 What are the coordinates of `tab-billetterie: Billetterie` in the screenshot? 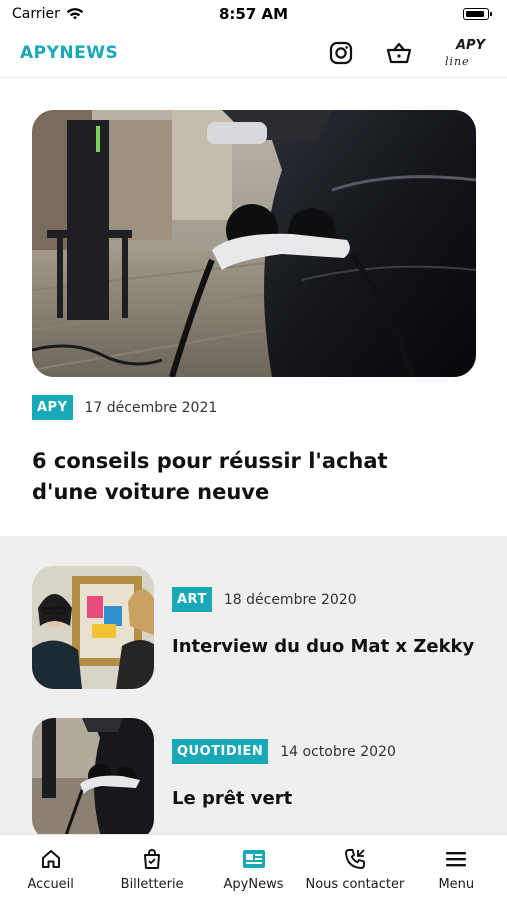 It's located at (151, 867).